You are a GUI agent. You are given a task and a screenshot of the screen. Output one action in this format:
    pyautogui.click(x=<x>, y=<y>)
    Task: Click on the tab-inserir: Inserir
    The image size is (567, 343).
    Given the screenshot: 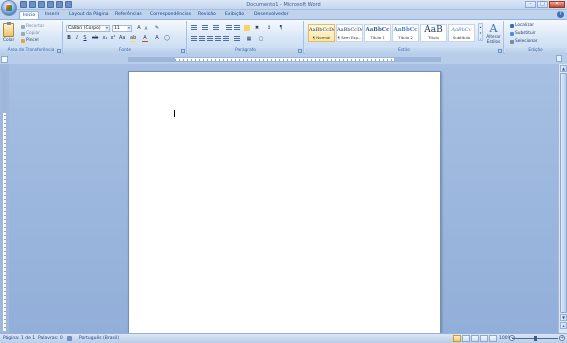 What is the action you would take?
    pyautogui.click(x=52, y=15)
    